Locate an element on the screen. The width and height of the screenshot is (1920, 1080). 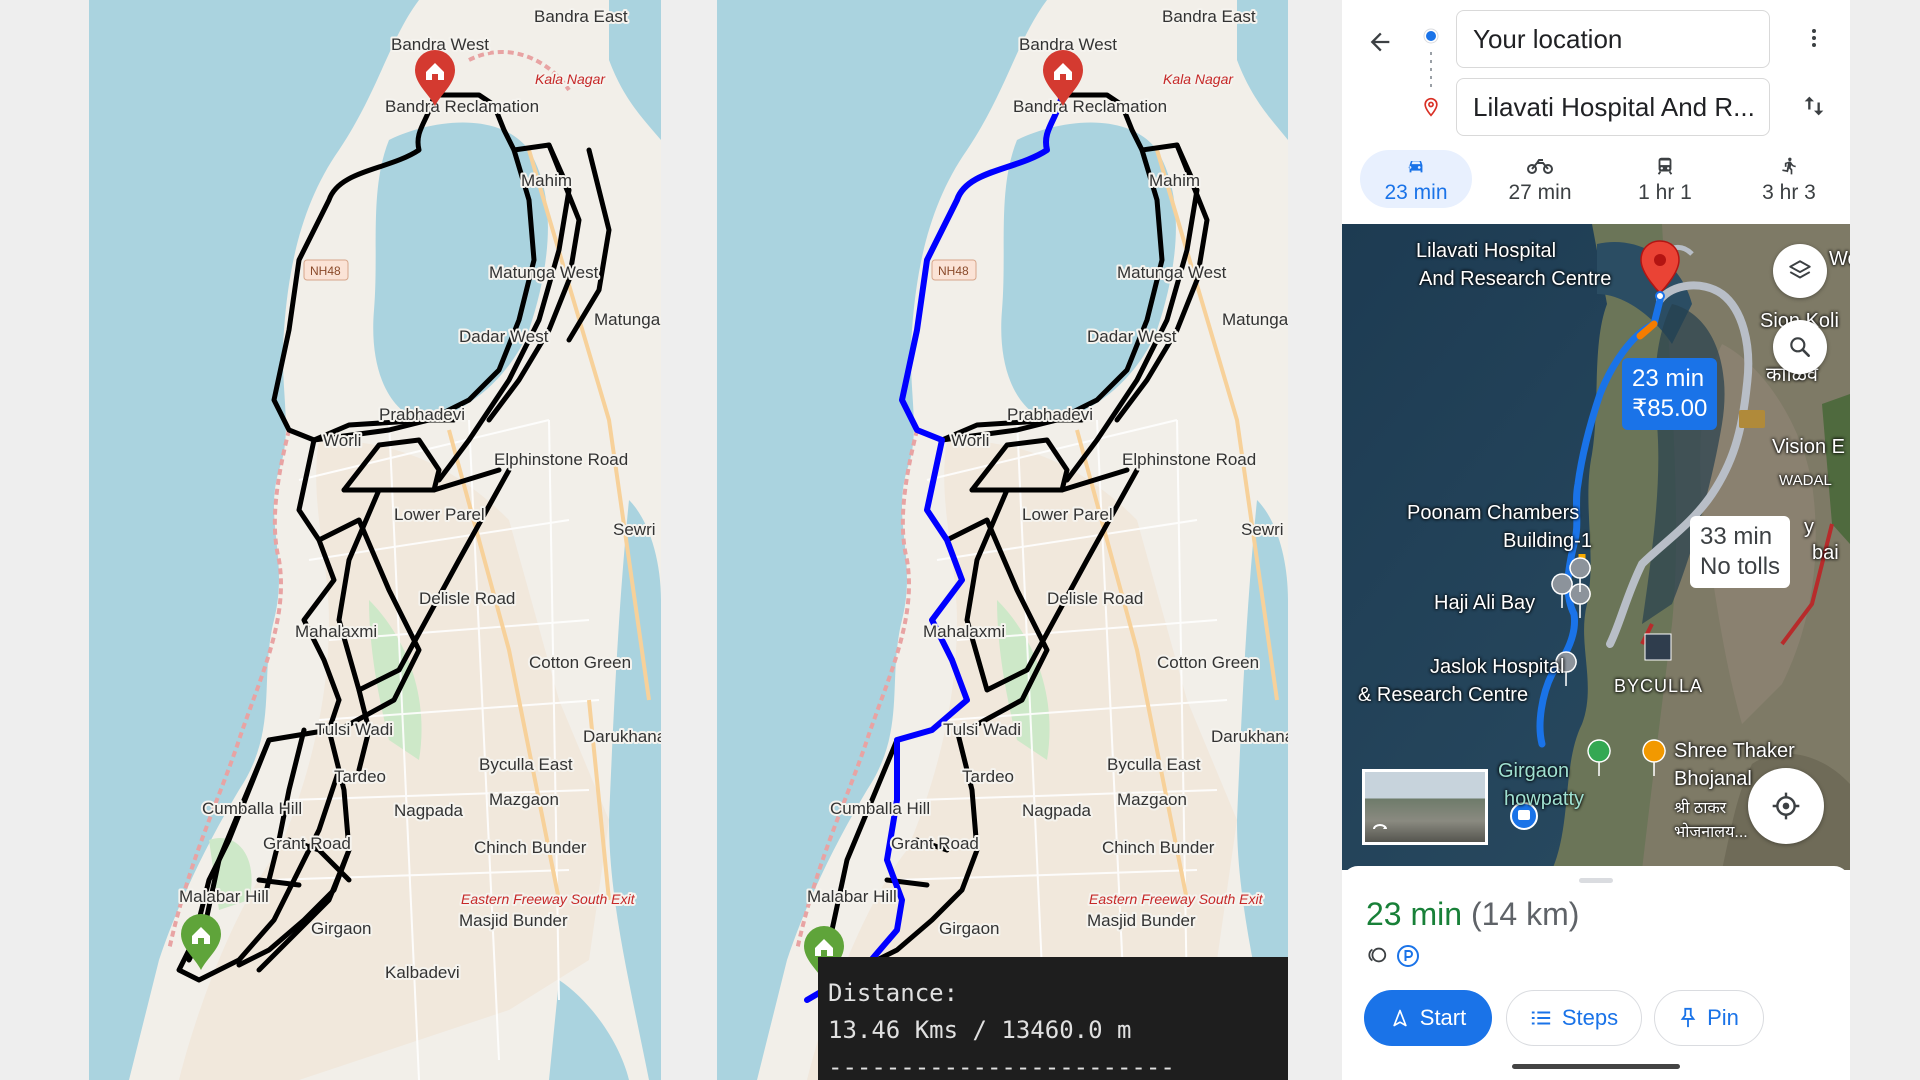
label-eastern-freeway: Eastern Freeway South Exit is located at coordinates (548, 899).